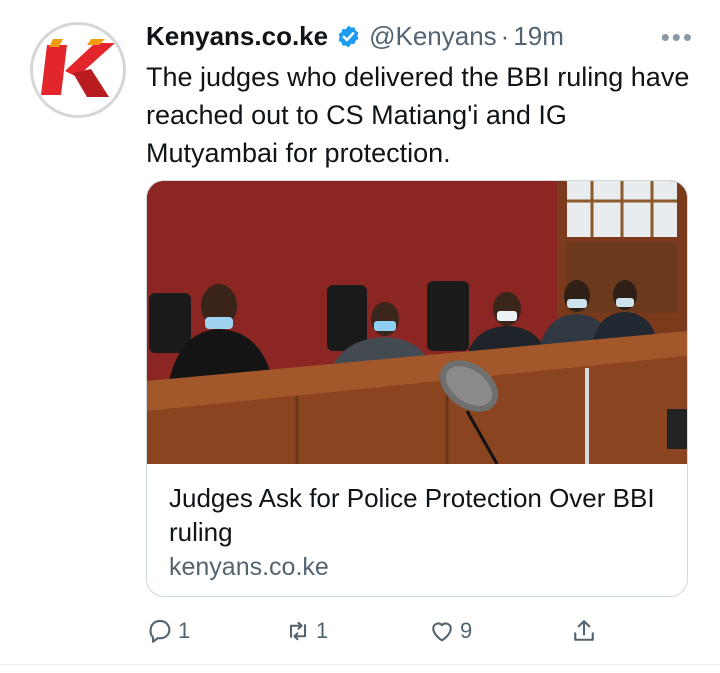 The height and width of the screenshot is (673, 720). I want to click on share-button, so click(584, 631).